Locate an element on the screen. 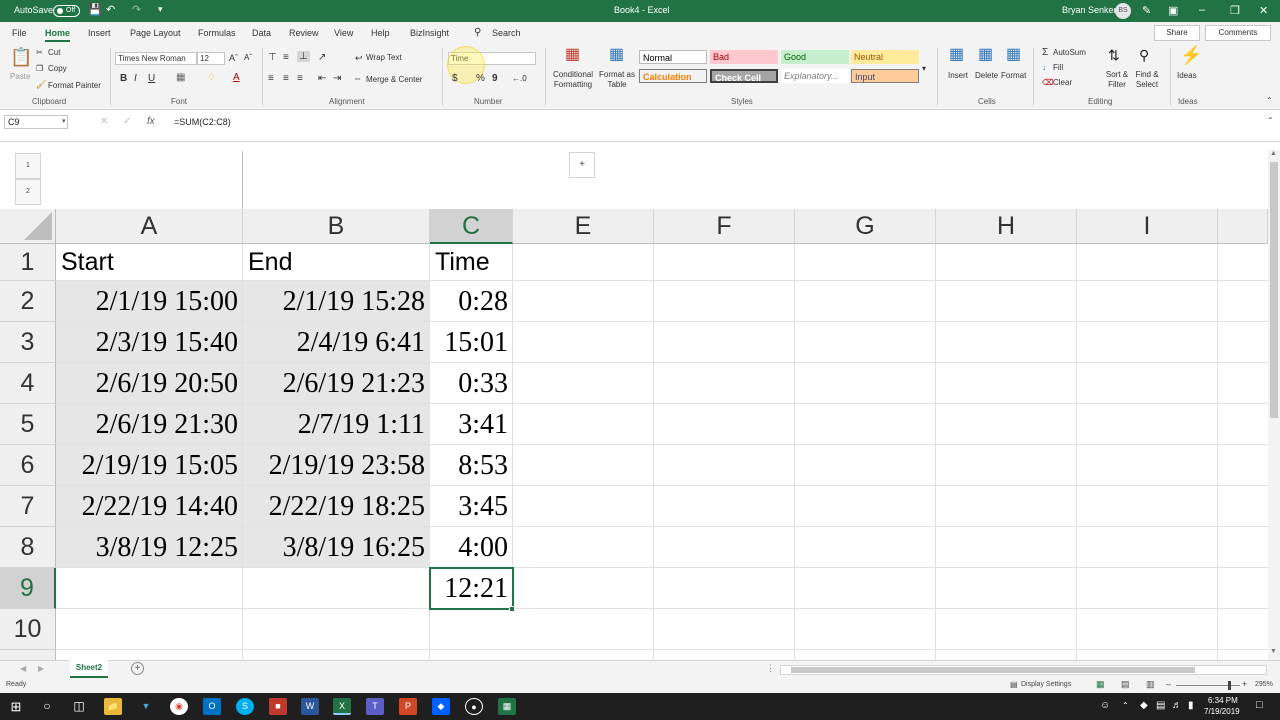  horizontal-scroll-thumb is located at coordinates (993, 670).